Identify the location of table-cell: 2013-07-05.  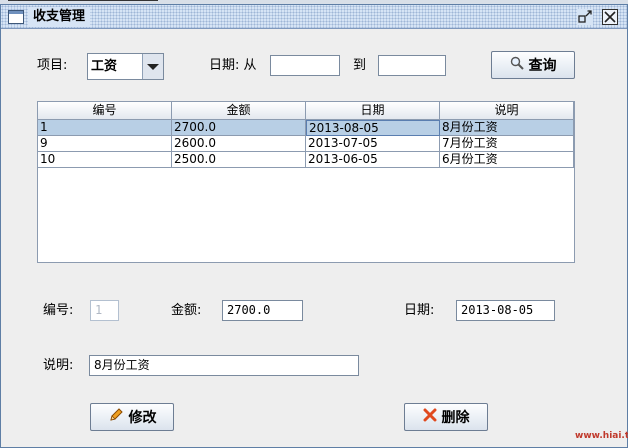
(373, 144).